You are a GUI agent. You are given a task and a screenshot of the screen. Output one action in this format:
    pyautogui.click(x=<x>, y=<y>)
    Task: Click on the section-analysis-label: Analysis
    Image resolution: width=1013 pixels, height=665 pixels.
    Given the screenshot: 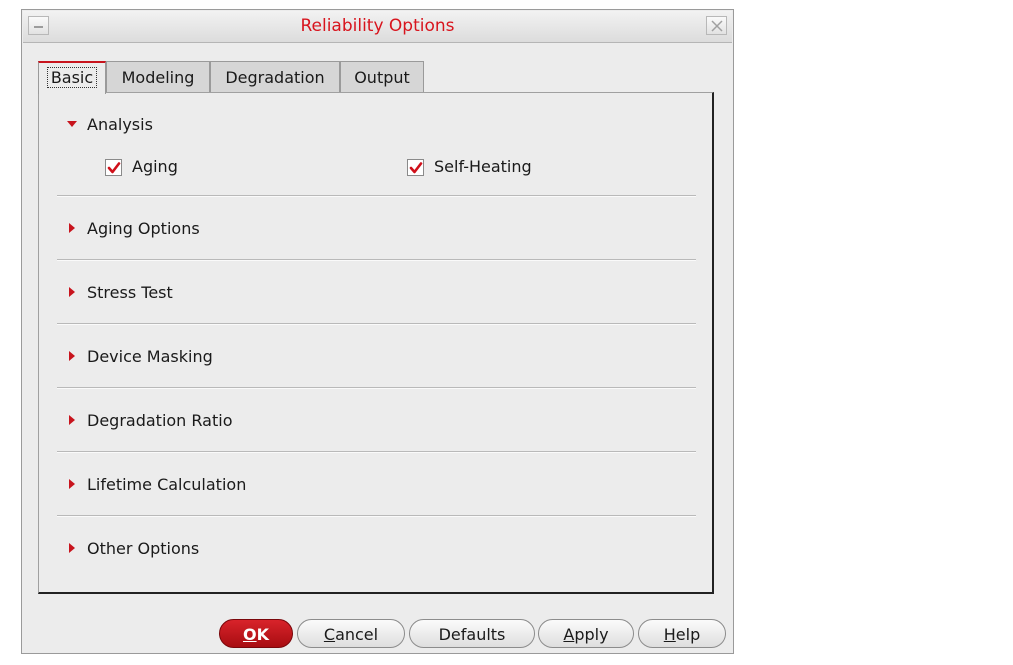 What is the action you would take?
    pyautogui.click(x=120, y=124)
    